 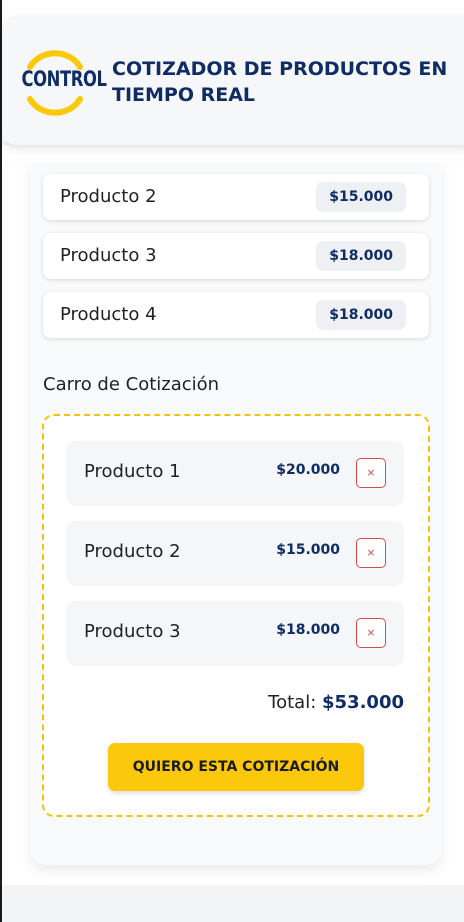 I want to click on cart-item-name: Producto 3, so click(x=132, y=631).